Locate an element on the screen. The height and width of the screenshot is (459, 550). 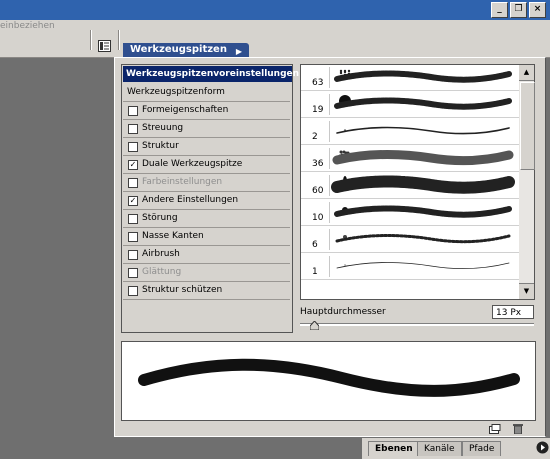
brush-preset-item: 60 is located at coordinates (410, 186).